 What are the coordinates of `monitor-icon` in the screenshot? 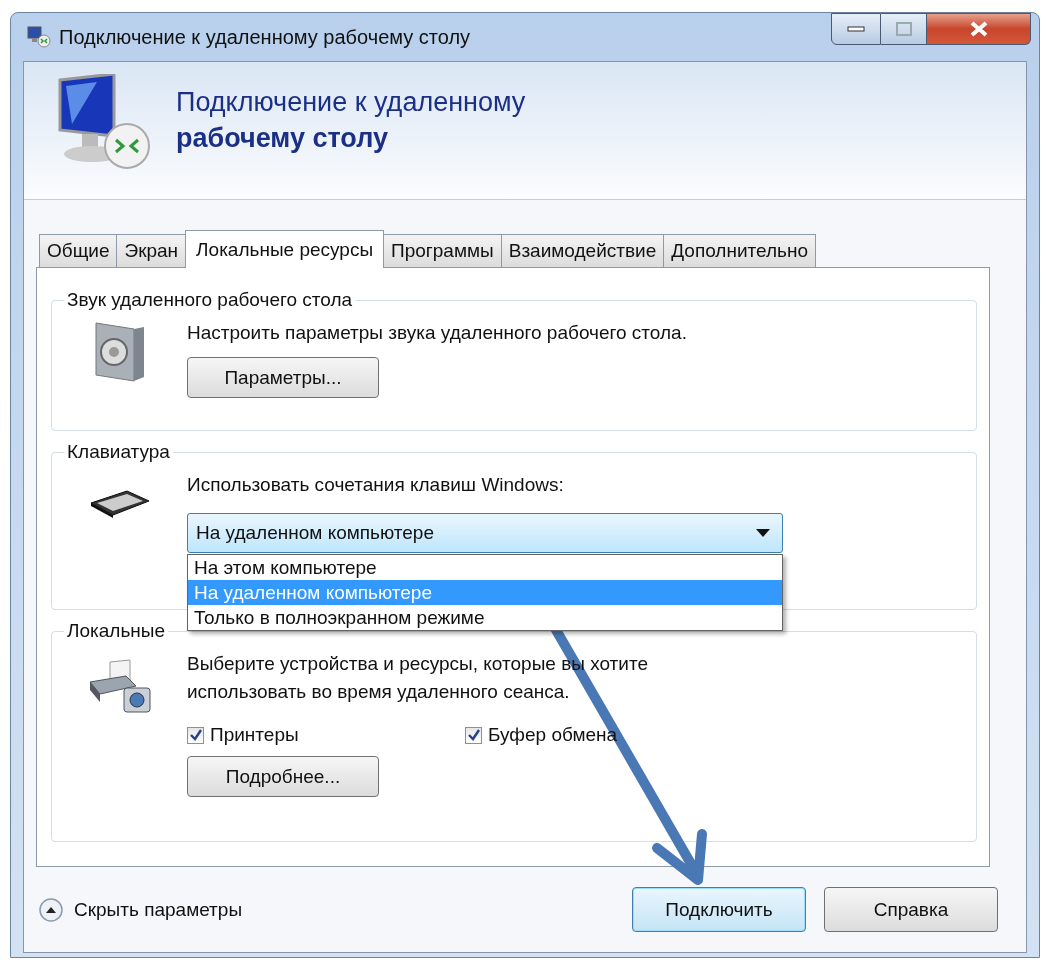 It's located at (39, 37).